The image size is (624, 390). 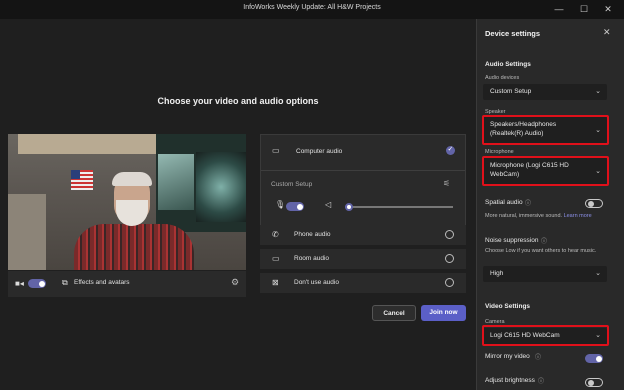 What do you see at coordinates (510, 380) in the screenshot?
I see `adjust-brightness-label: Adjust brightness` at bounding box center [510, 380].